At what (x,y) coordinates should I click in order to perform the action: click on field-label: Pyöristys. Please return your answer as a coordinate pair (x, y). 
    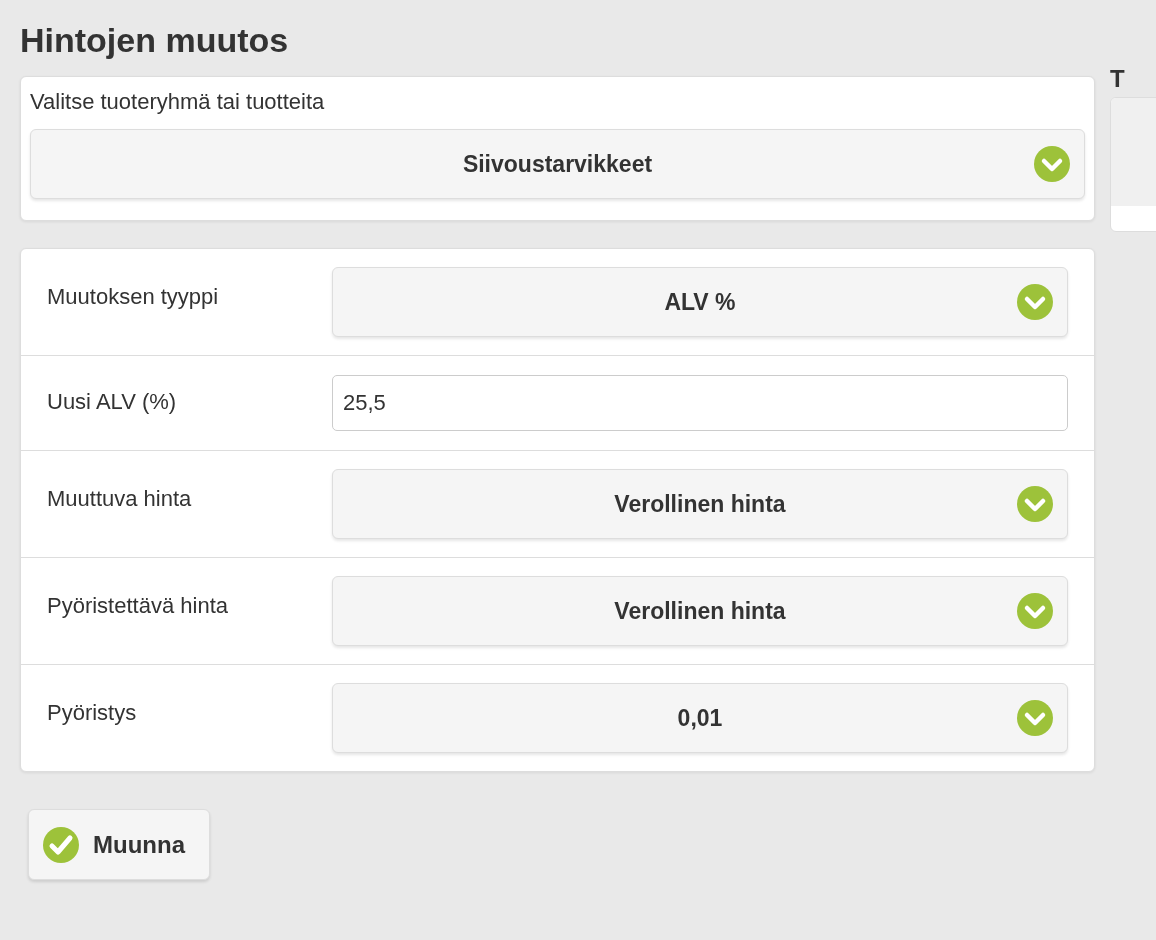
    Looking at the image, I should click on (92, 712).